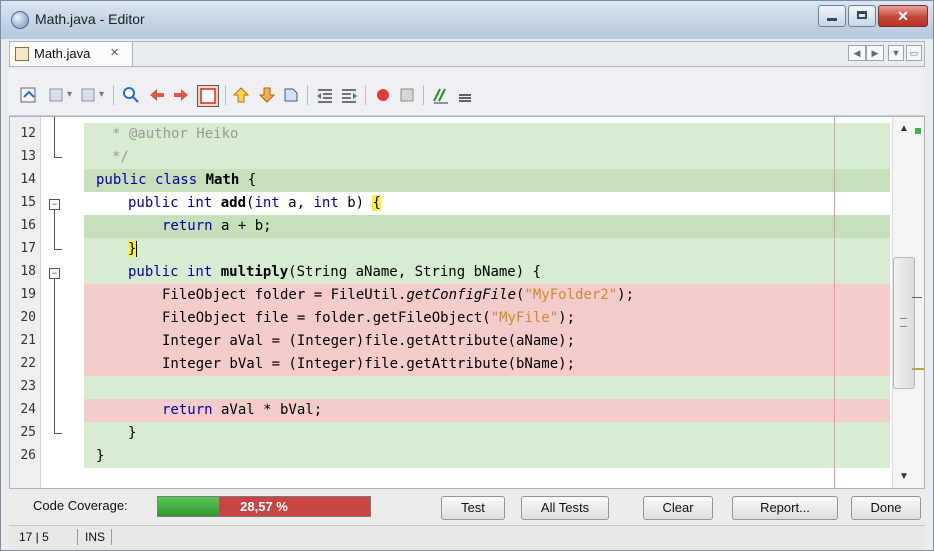  I want to click on previous-bookmark-icon, so click(241, 95).